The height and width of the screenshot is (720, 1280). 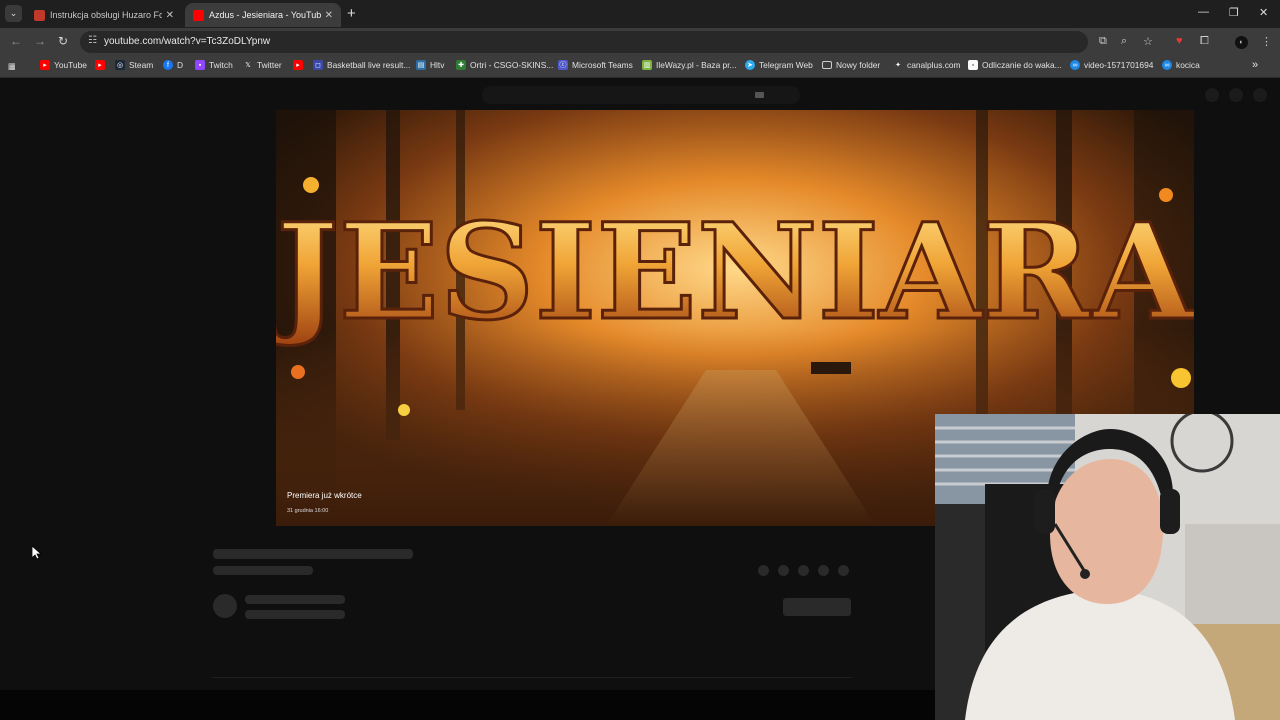 I want to click on subtitle-skeleton, so click(x=263, y=570).